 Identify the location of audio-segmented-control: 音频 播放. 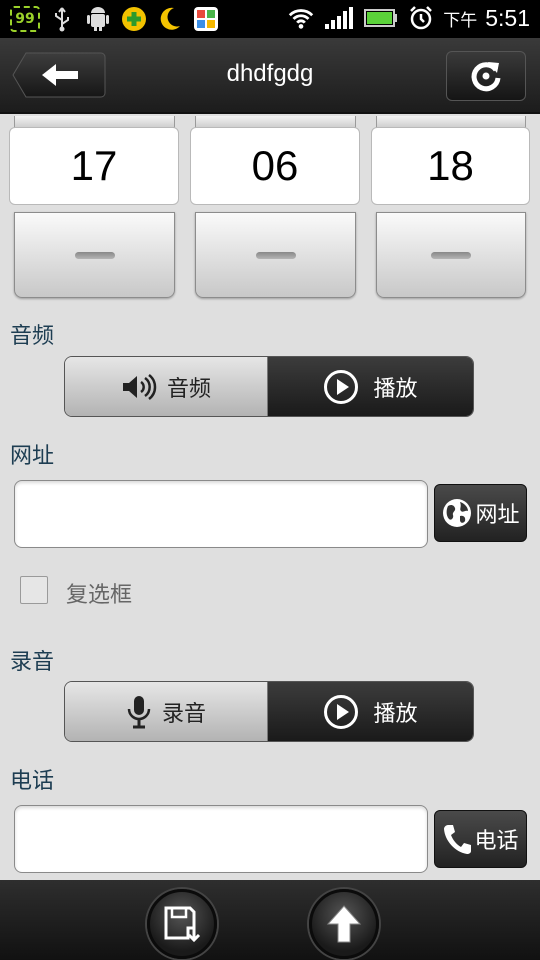
(269, 386).